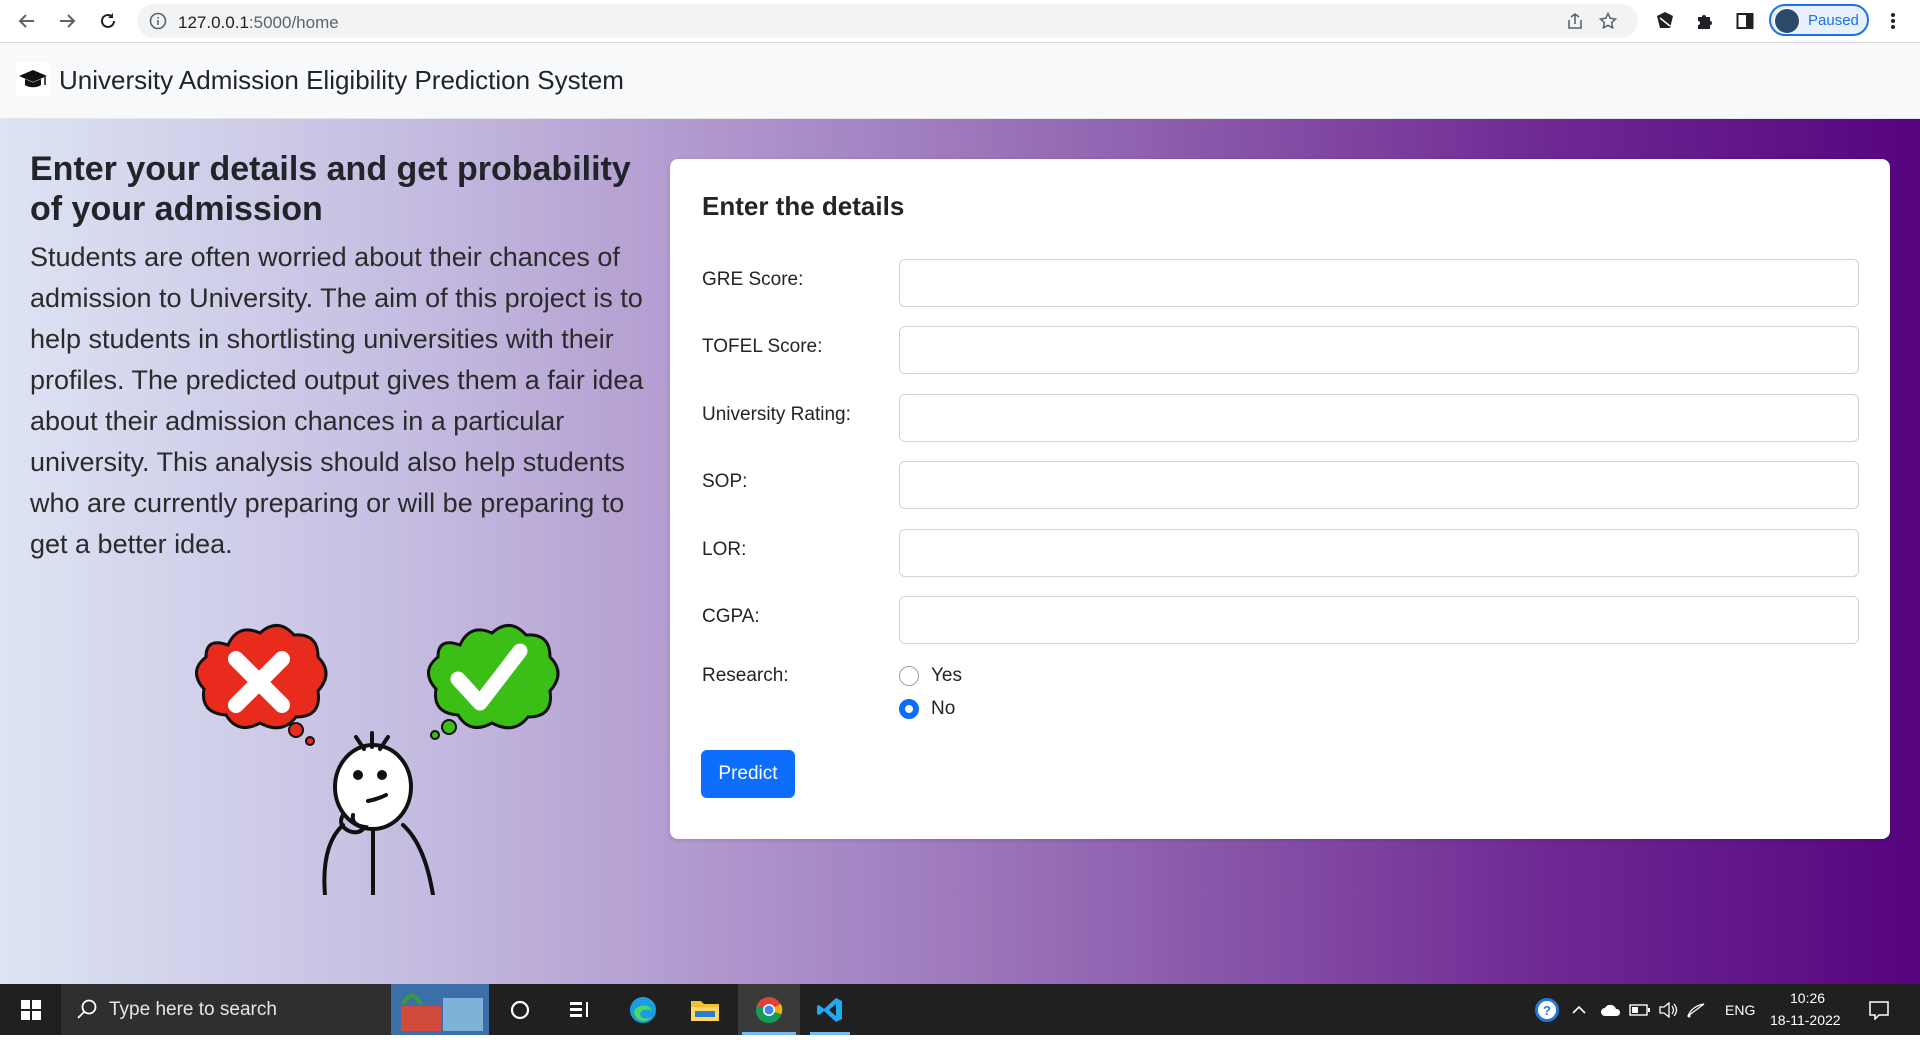 Image resolution: width=1920 pixels, height=1040 pixels. What do you see at coordinates (946, 676) in the screenshot?
I see `research-yes-label: Yes` at bounding box center [946, 676].